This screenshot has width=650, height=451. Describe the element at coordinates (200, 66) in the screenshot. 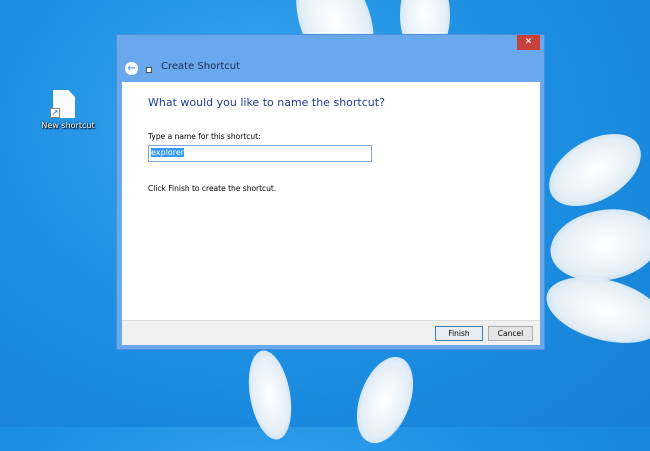

I see `dialog-title: Create Shortcut` at that location.